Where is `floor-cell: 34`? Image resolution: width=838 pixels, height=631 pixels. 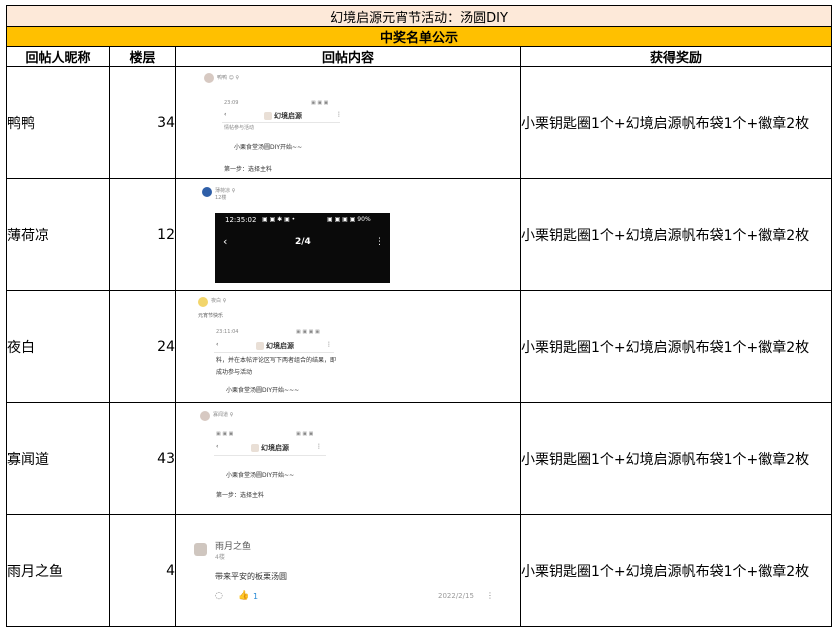
floor-cell: 34 is located at coordinates (142, 122).